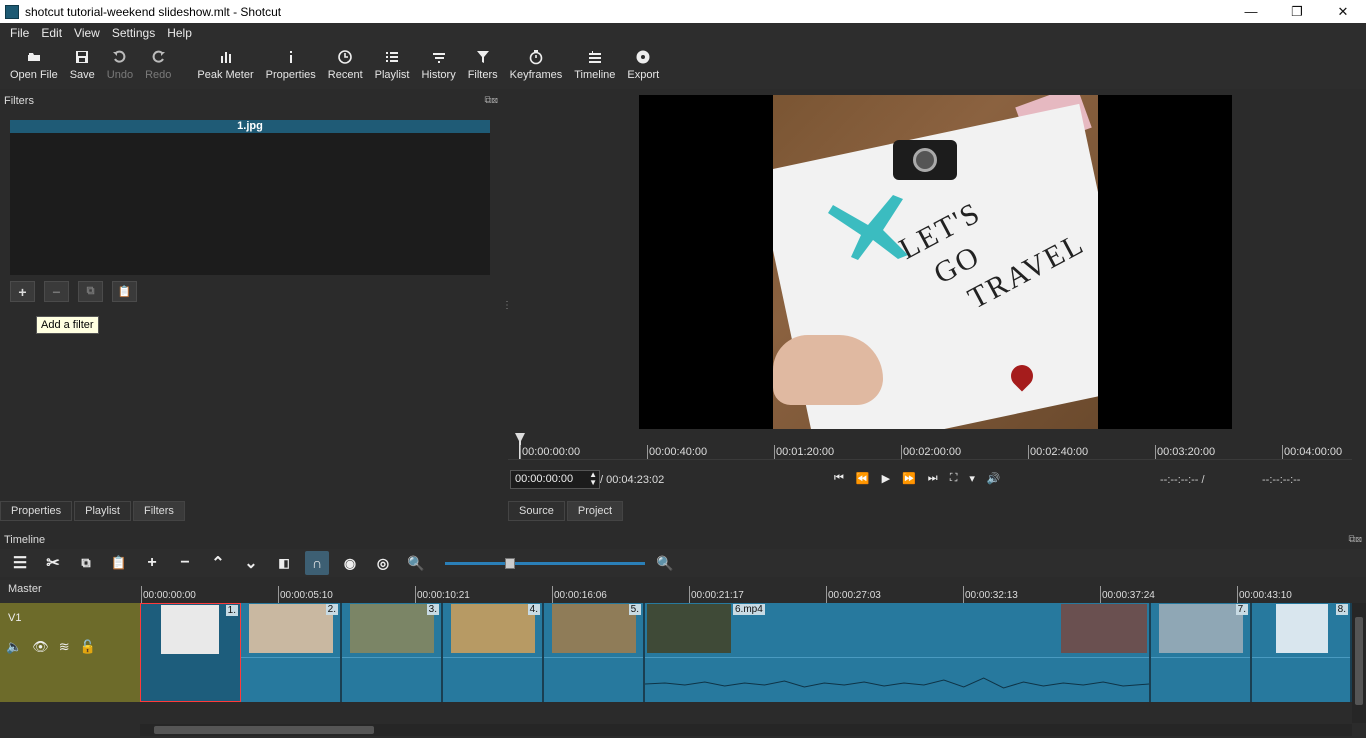 The image size is (1366, 738). What do you see at coordinates (40, 647) in the screenshot?
I see `hide-eye-icon: 👁` at bounding box center [40, 647].